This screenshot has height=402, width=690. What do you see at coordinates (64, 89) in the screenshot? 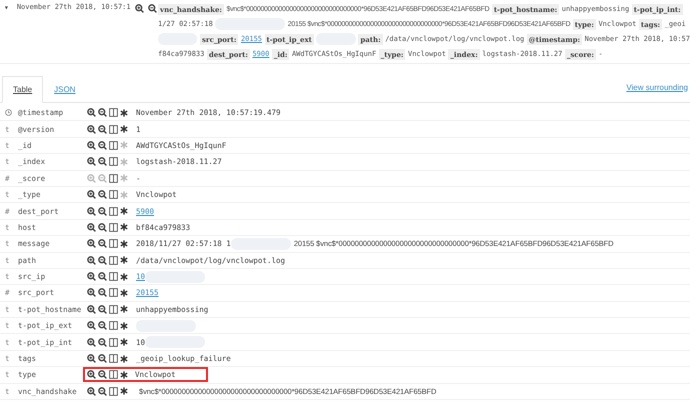
I see `tab: JSON` at bounding box center [64, 89].